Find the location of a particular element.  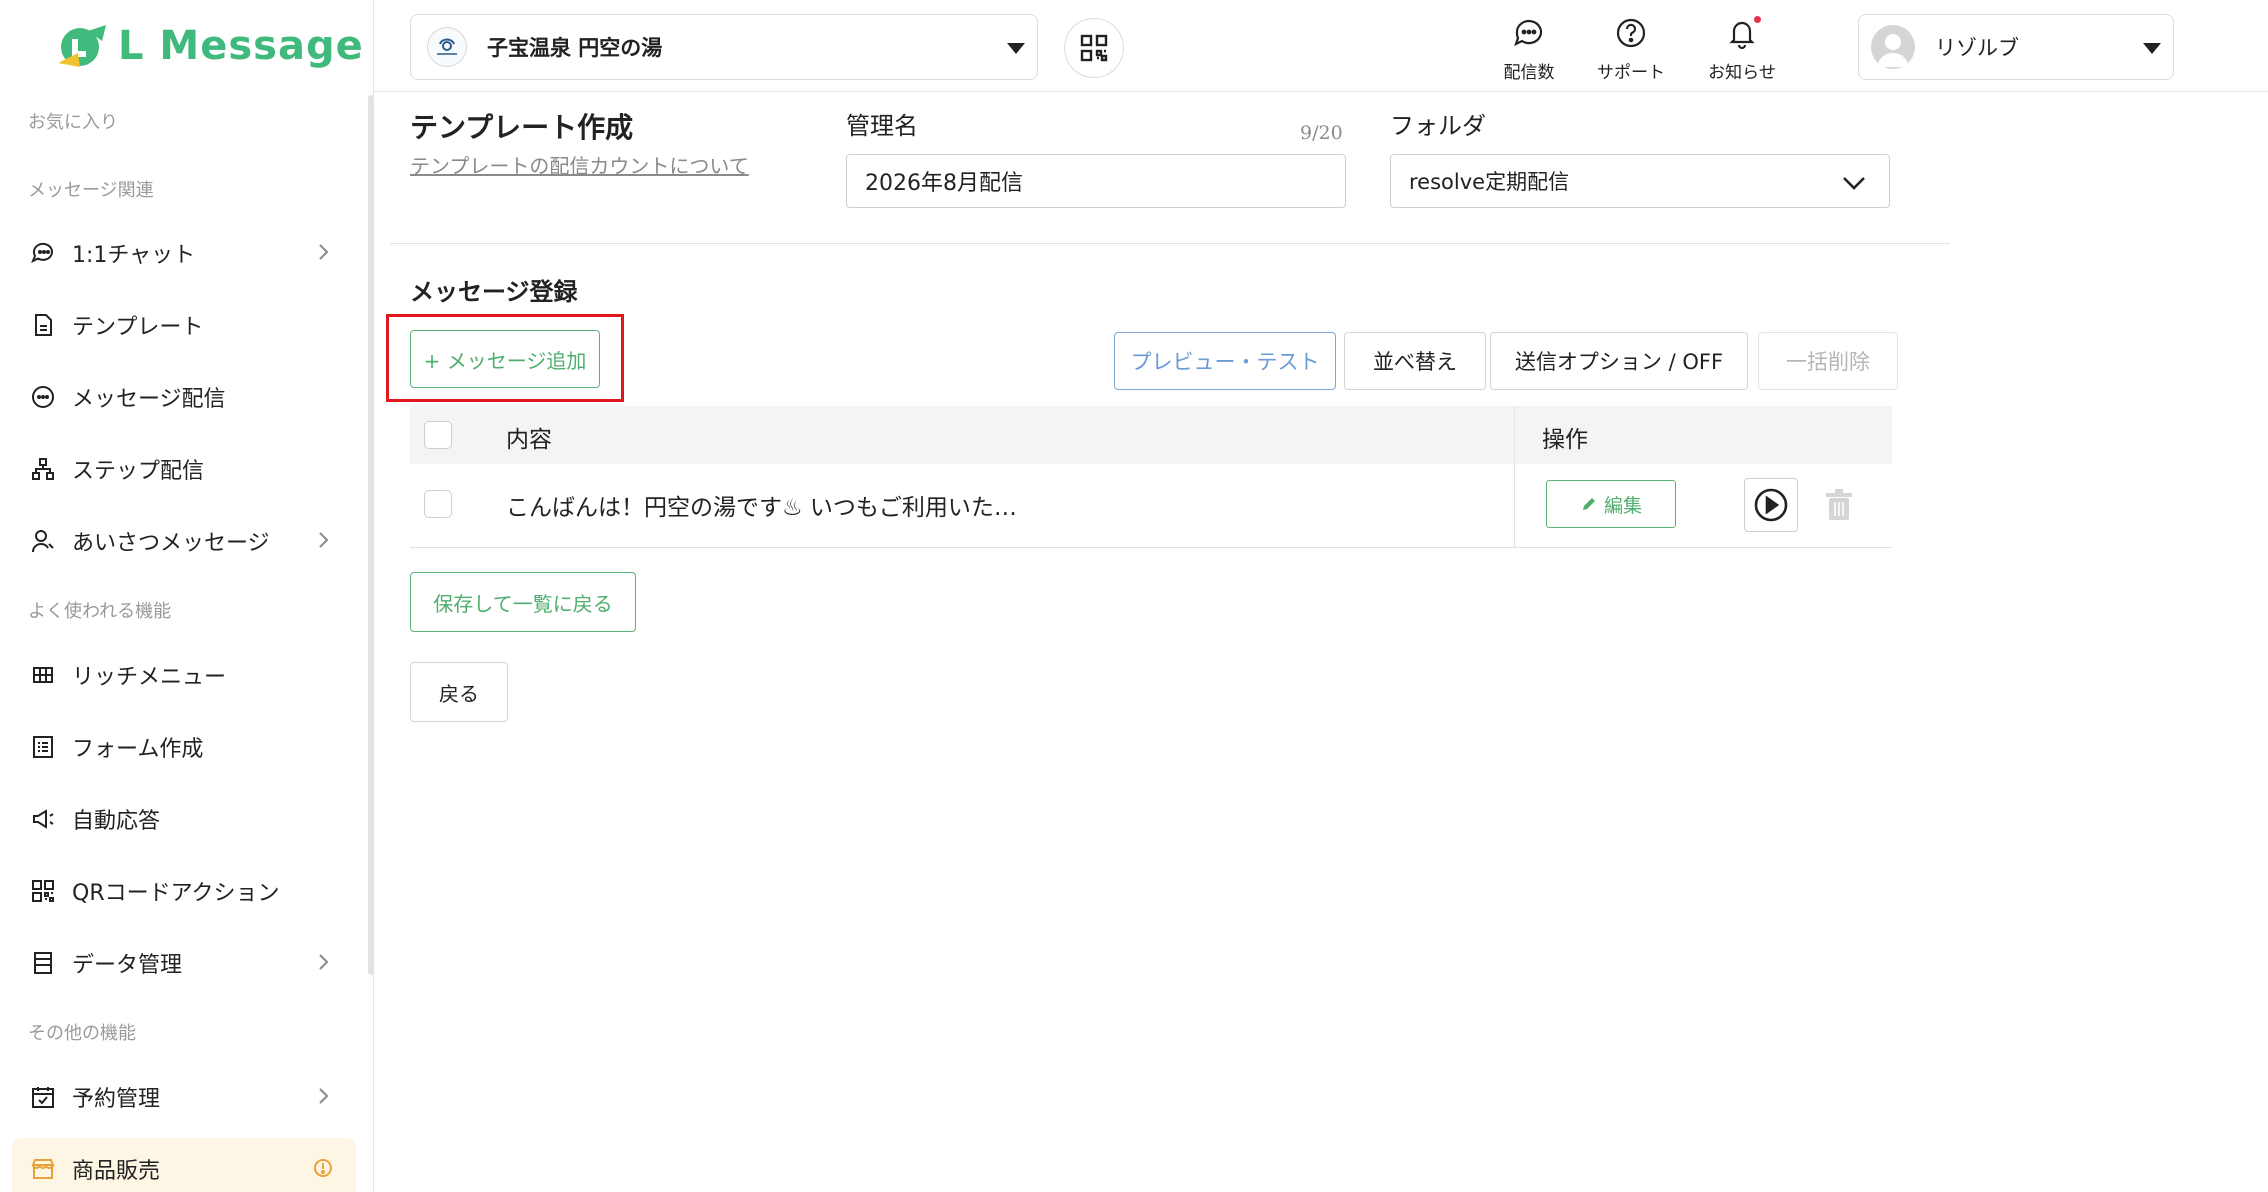

preview-test-button: プレビュー・テスト is located at coordinates (1225, 361).